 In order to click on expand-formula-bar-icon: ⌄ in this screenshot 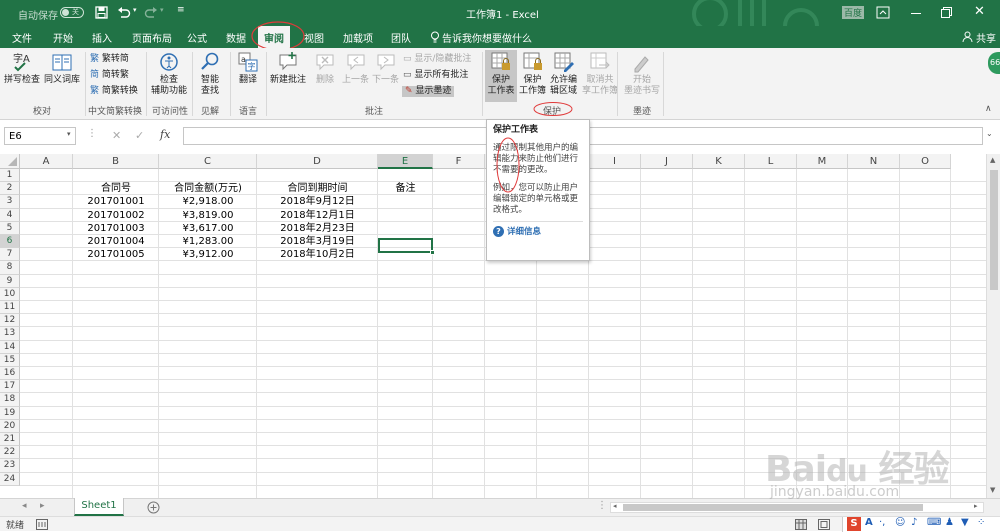, I will do `click(989, 133)`.